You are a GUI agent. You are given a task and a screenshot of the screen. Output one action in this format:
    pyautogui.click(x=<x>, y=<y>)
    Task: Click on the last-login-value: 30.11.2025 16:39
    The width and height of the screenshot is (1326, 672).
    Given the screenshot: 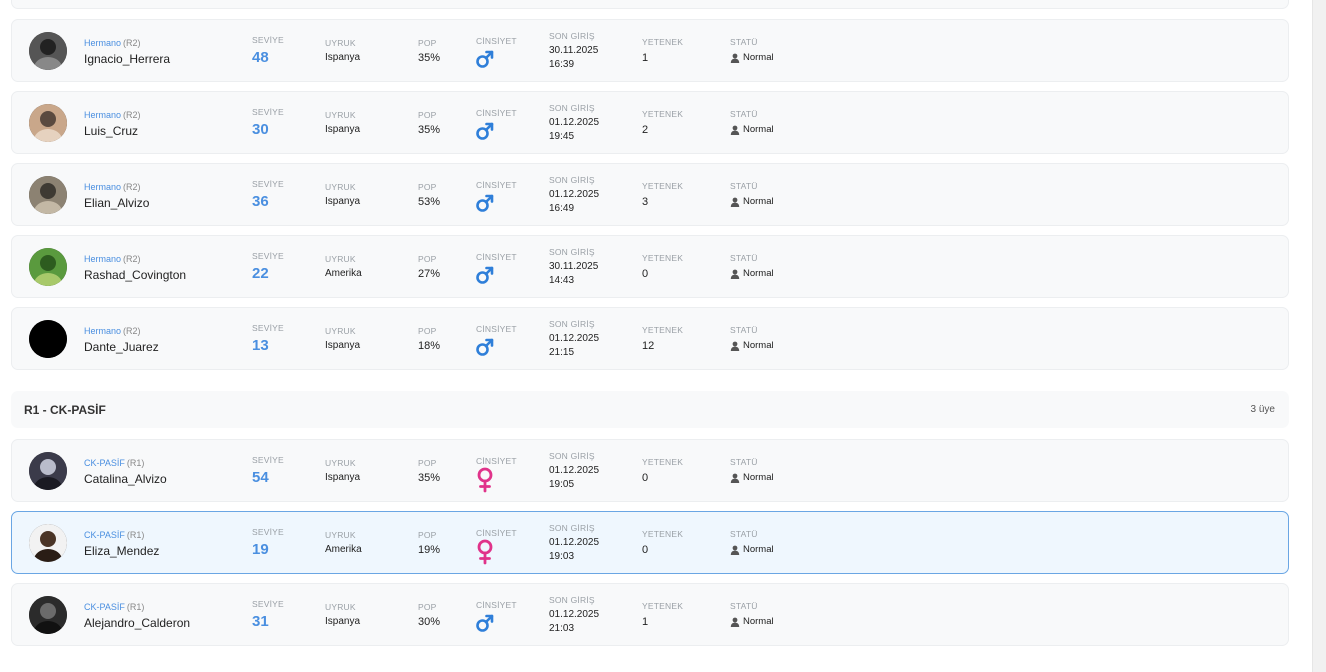 What is the action you would take?
    pyautogui.click(x=573, y=58)
    